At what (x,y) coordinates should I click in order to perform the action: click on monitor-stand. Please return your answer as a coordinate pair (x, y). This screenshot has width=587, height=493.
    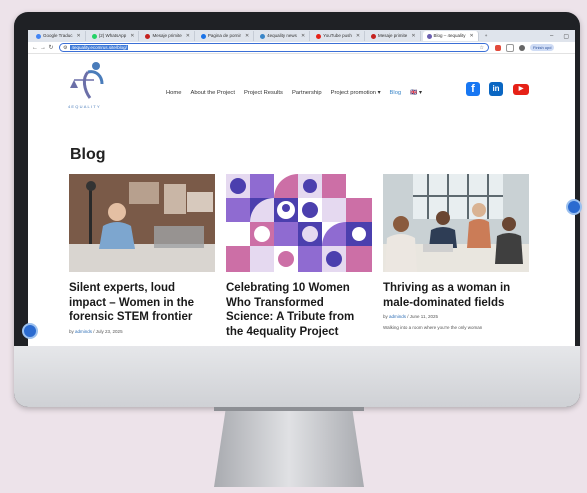
    Looking at the image, I should click on (289, 447).